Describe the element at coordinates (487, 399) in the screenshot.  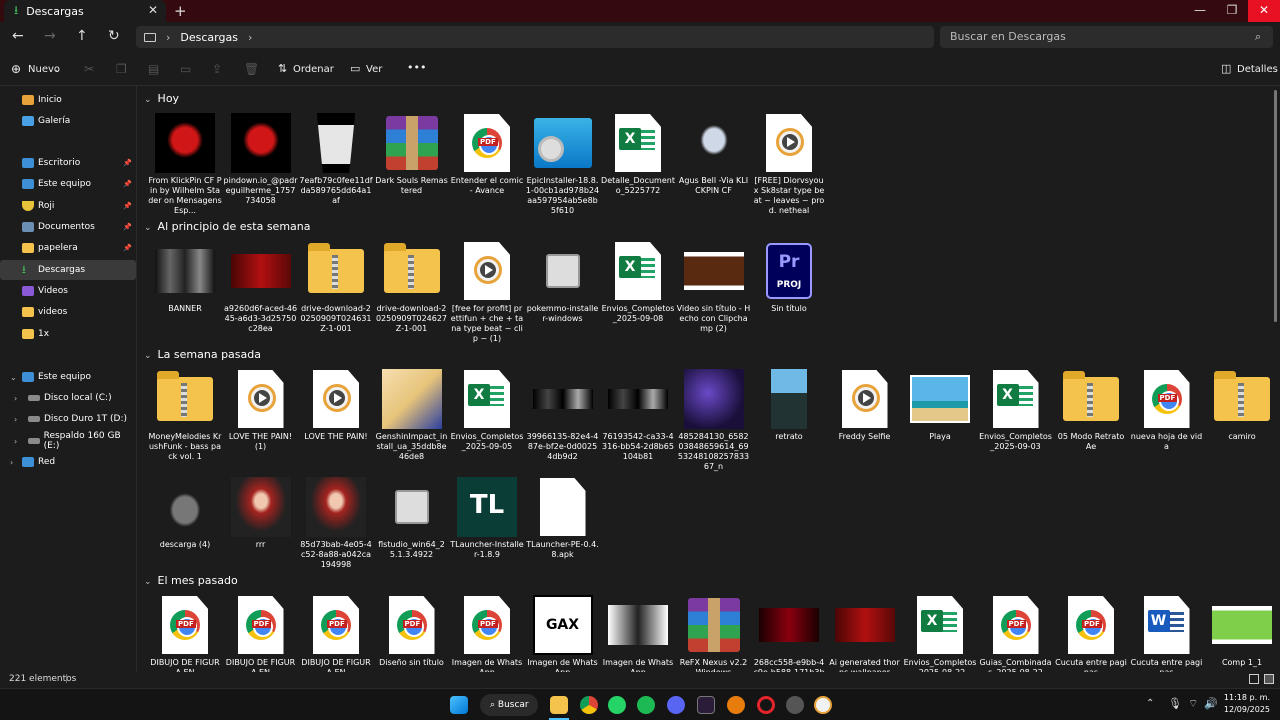
I see `excel-file-icon: X` at that location.